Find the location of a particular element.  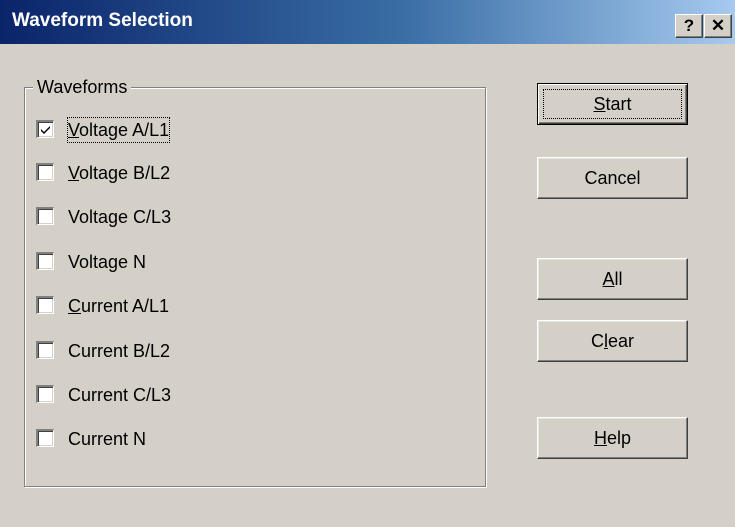

close-button: ✕ is located at coordinates (718, 26).